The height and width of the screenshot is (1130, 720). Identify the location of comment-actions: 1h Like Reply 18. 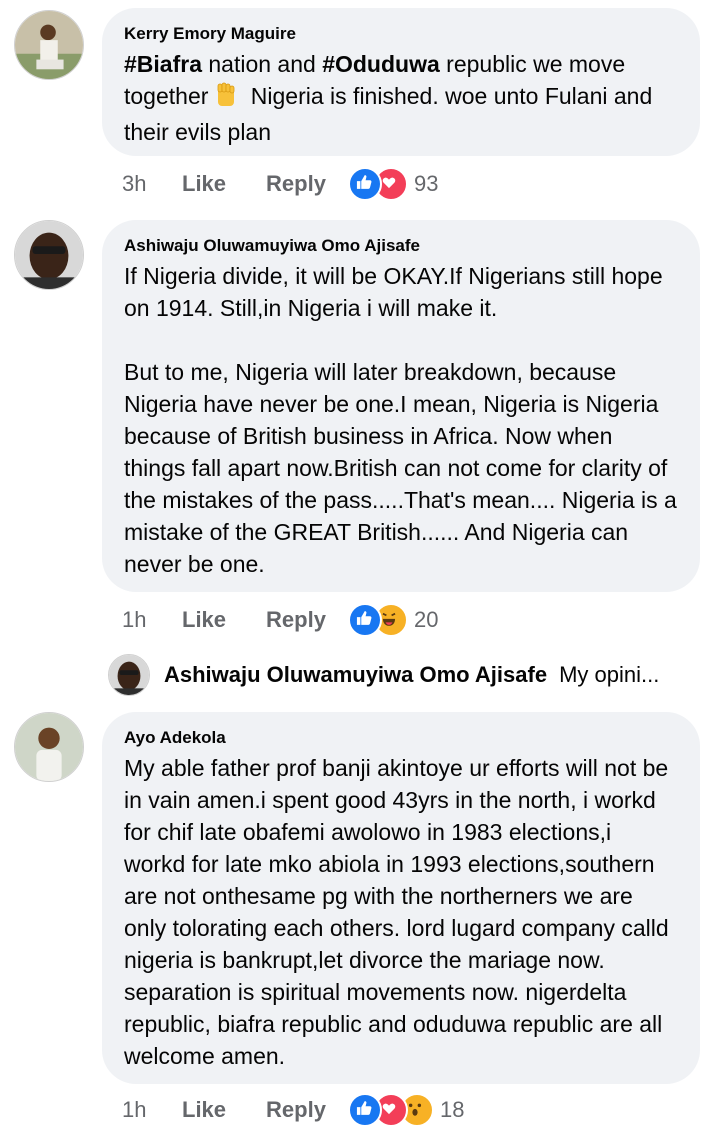
(293, 1110).